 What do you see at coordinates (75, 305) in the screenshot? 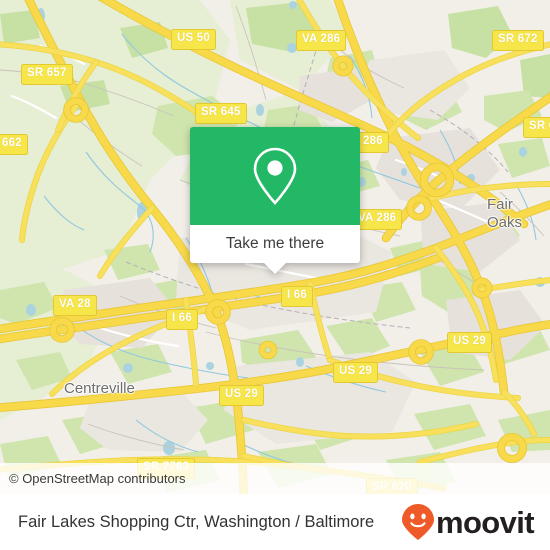
I see `road-shield: VA 28` at bounding box center [75, 305].